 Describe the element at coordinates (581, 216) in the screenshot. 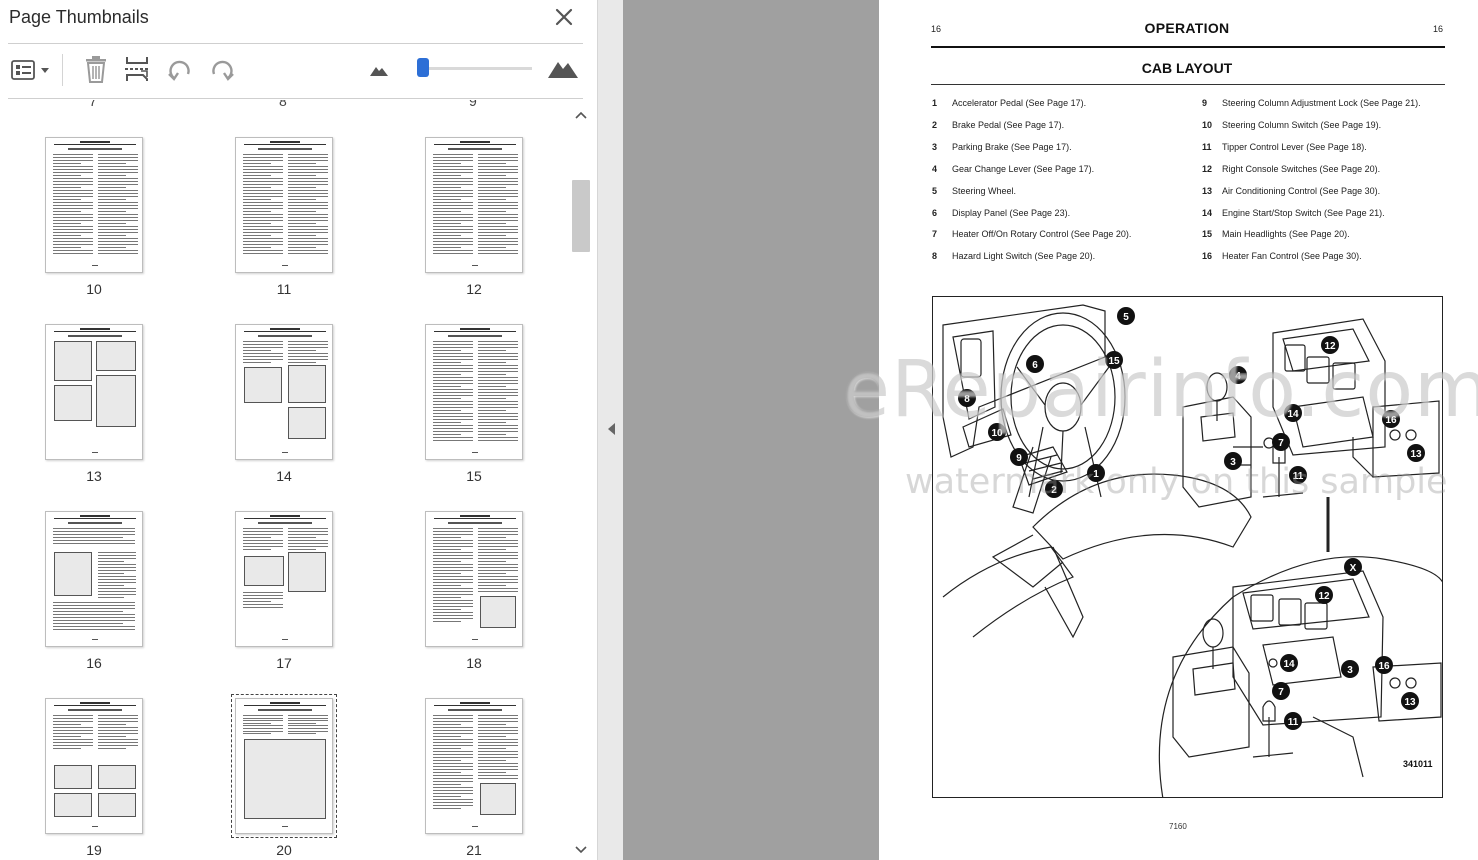

I see `scrollbar-thumb` at that location.